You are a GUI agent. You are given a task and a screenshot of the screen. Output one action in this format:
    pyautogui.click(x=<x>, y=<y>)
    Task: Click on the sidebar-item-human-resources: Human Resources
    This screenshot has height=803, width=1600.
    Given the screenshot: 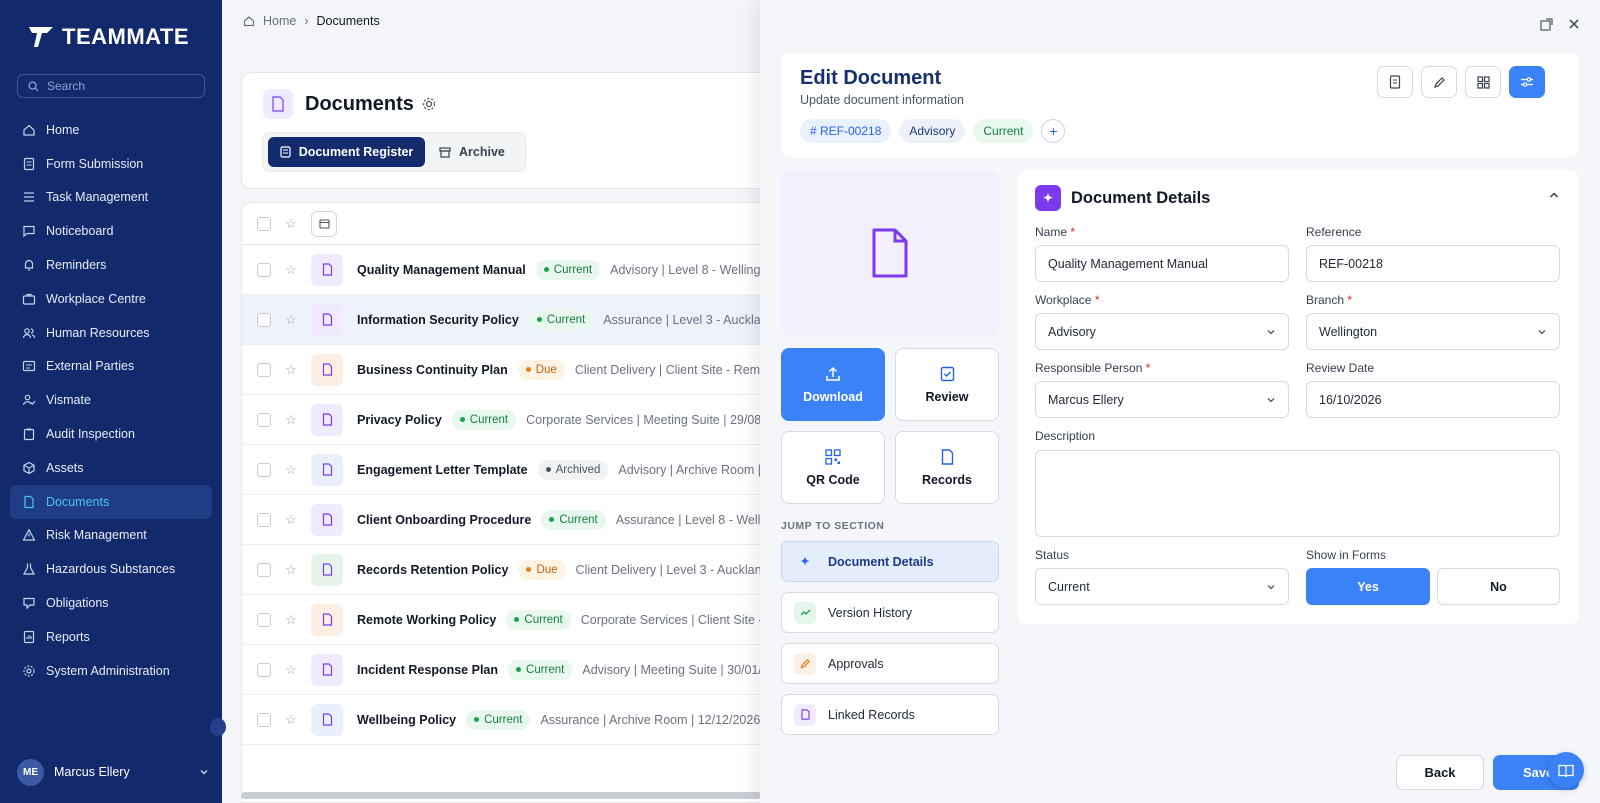 What is the action you would take?
    pyautogui.click(x=111, y=333)
    